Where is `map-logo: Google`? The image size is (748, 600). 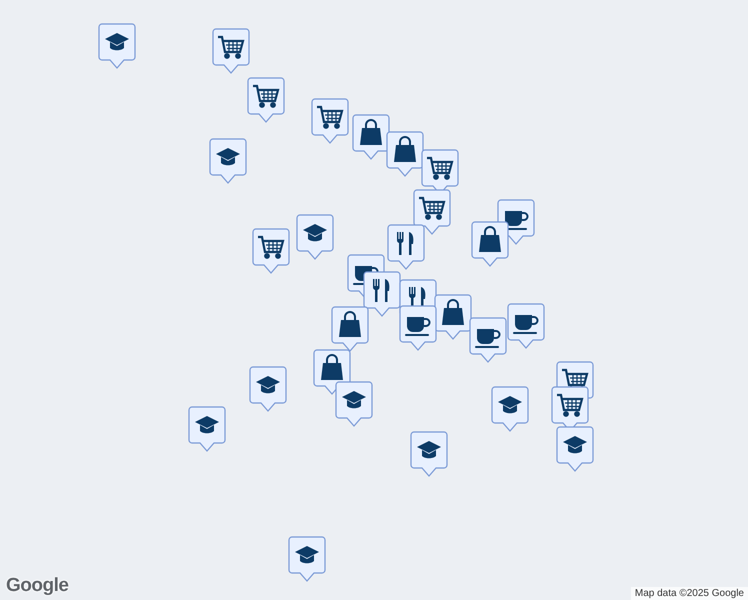
map-logo: Google is located at coordinates (37, 586).